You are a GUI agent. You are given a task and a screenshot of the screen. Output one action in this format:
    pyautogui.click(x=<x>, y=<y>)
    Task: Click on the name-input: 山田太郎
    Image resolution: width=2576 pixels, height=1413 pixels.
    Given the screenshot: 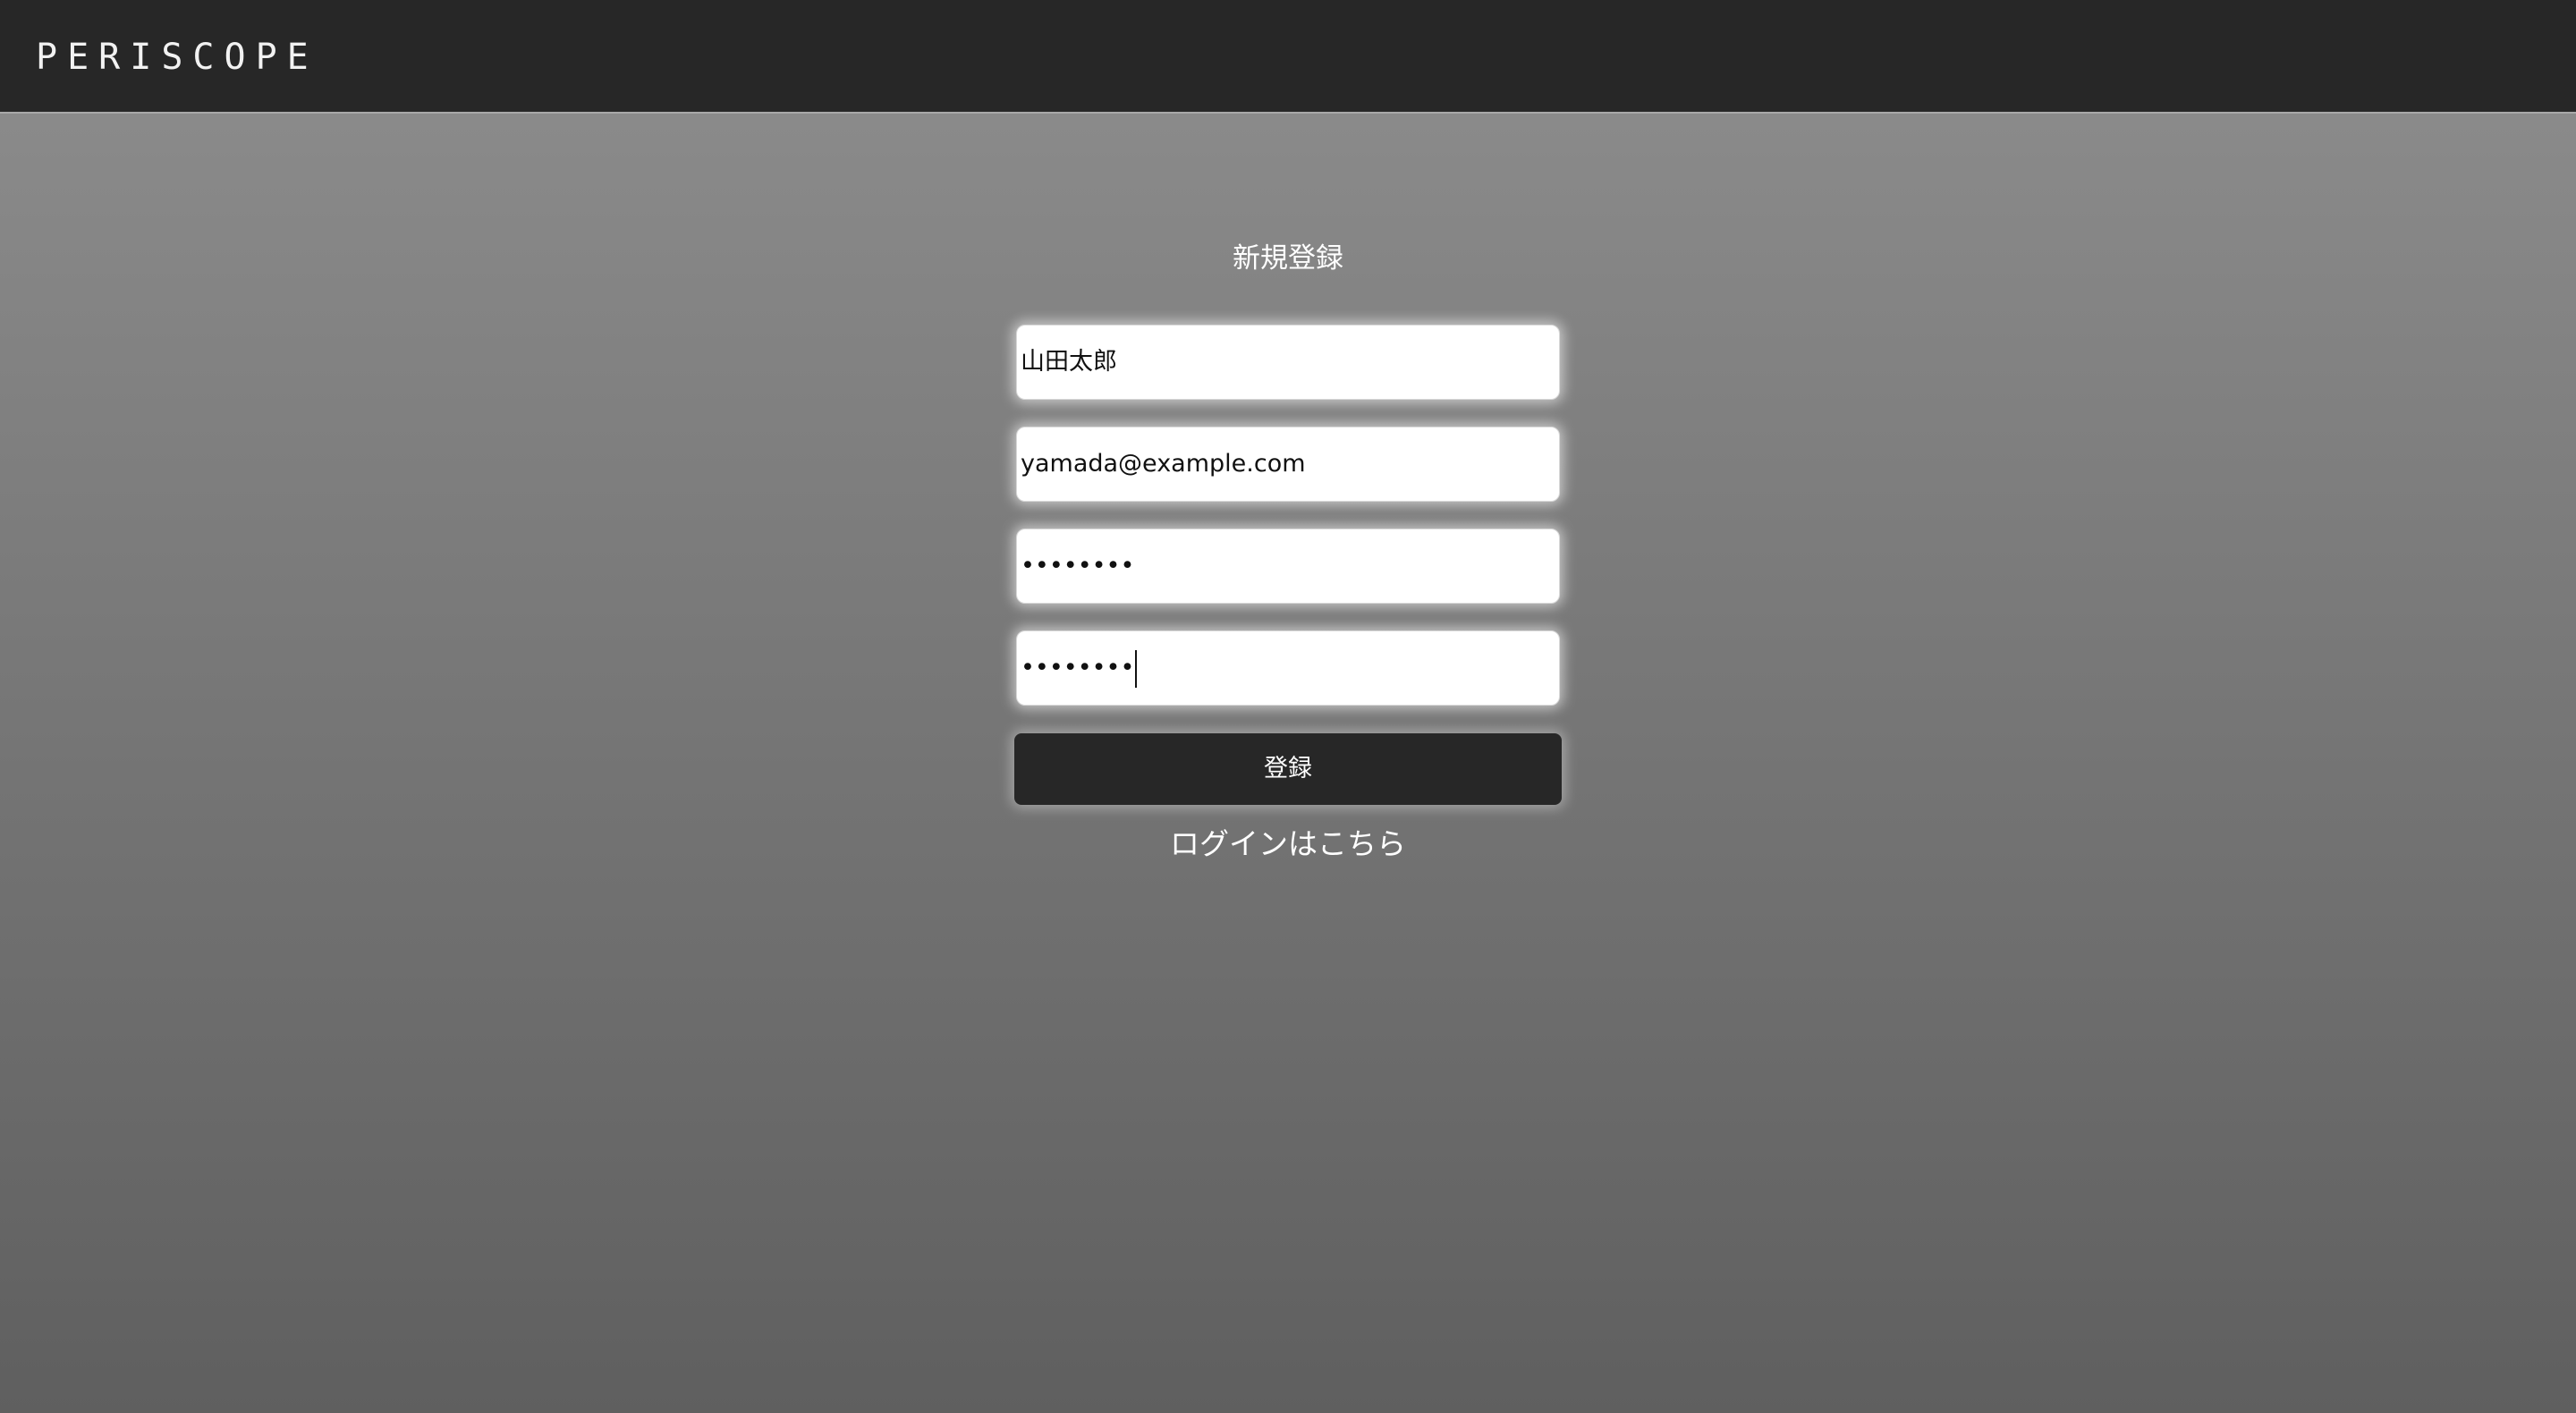 What is the action you would take?
    pyautogui.click(x=1288, y=362)
    